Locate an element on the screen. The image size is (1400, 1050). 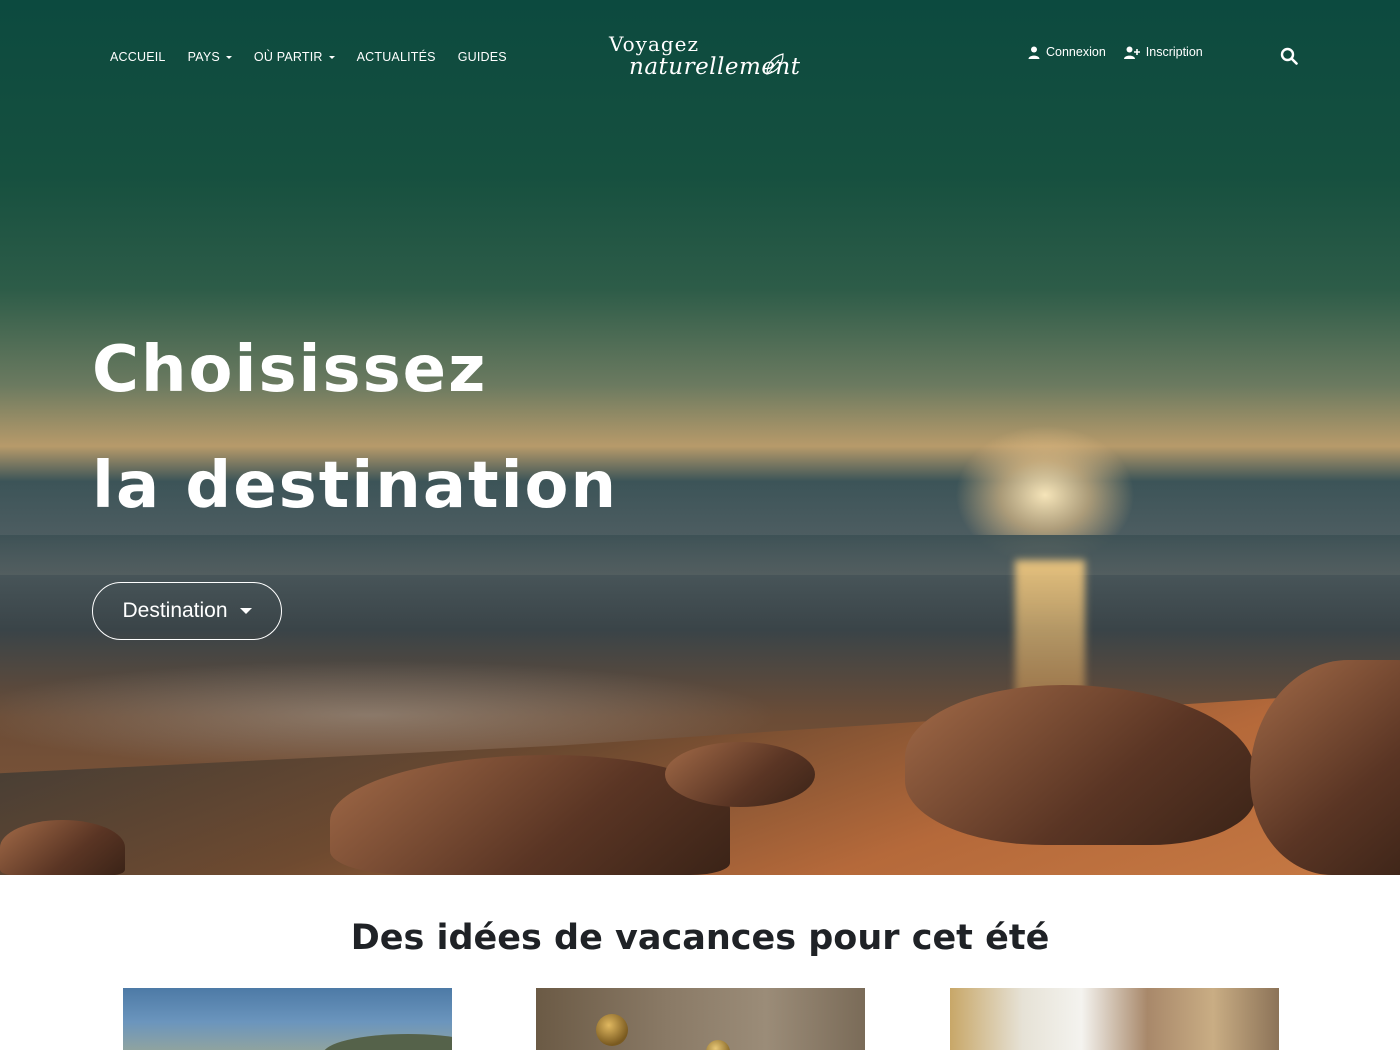
headline-line-1: Choisissez is located at coordinates (290, 370).